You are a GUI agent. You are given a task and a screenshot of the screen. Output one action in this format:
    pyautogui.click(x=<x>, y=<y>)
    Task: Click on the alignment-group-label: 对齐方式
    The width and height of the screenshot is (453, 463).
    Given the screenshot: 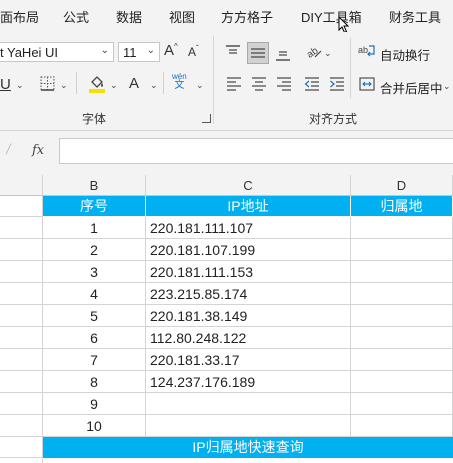 What is the action you would take?
    pyautogui.click(x=333, y=119)
    